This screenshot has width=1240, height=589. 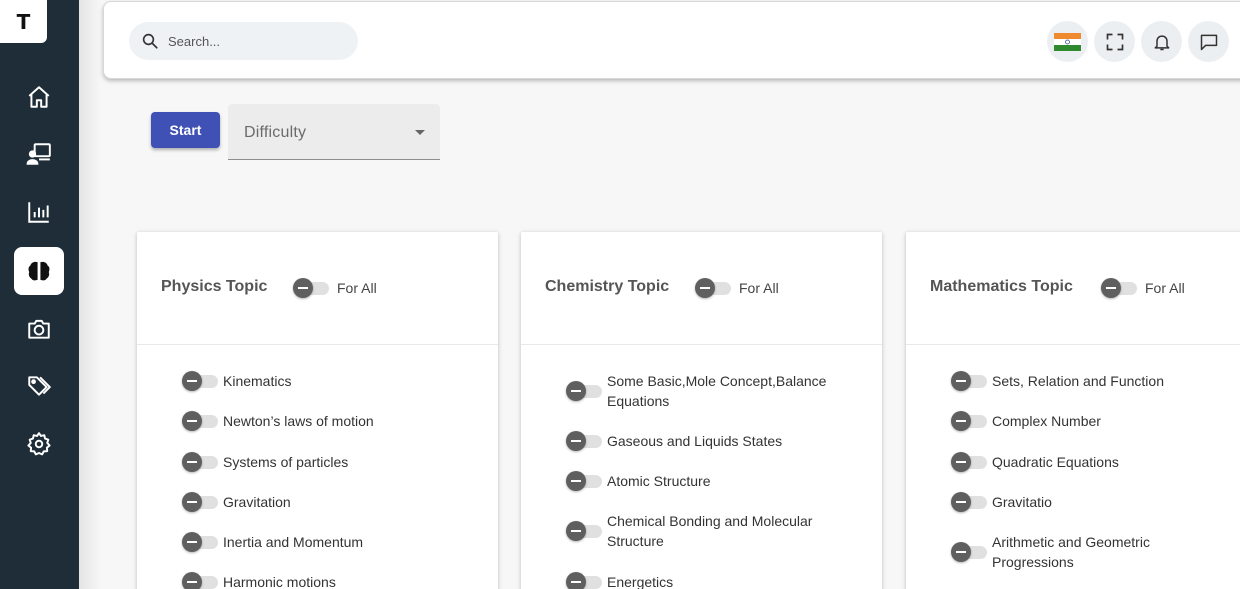 I want to click on topic-item: Harmonic motions, so click(x=259, y=580).